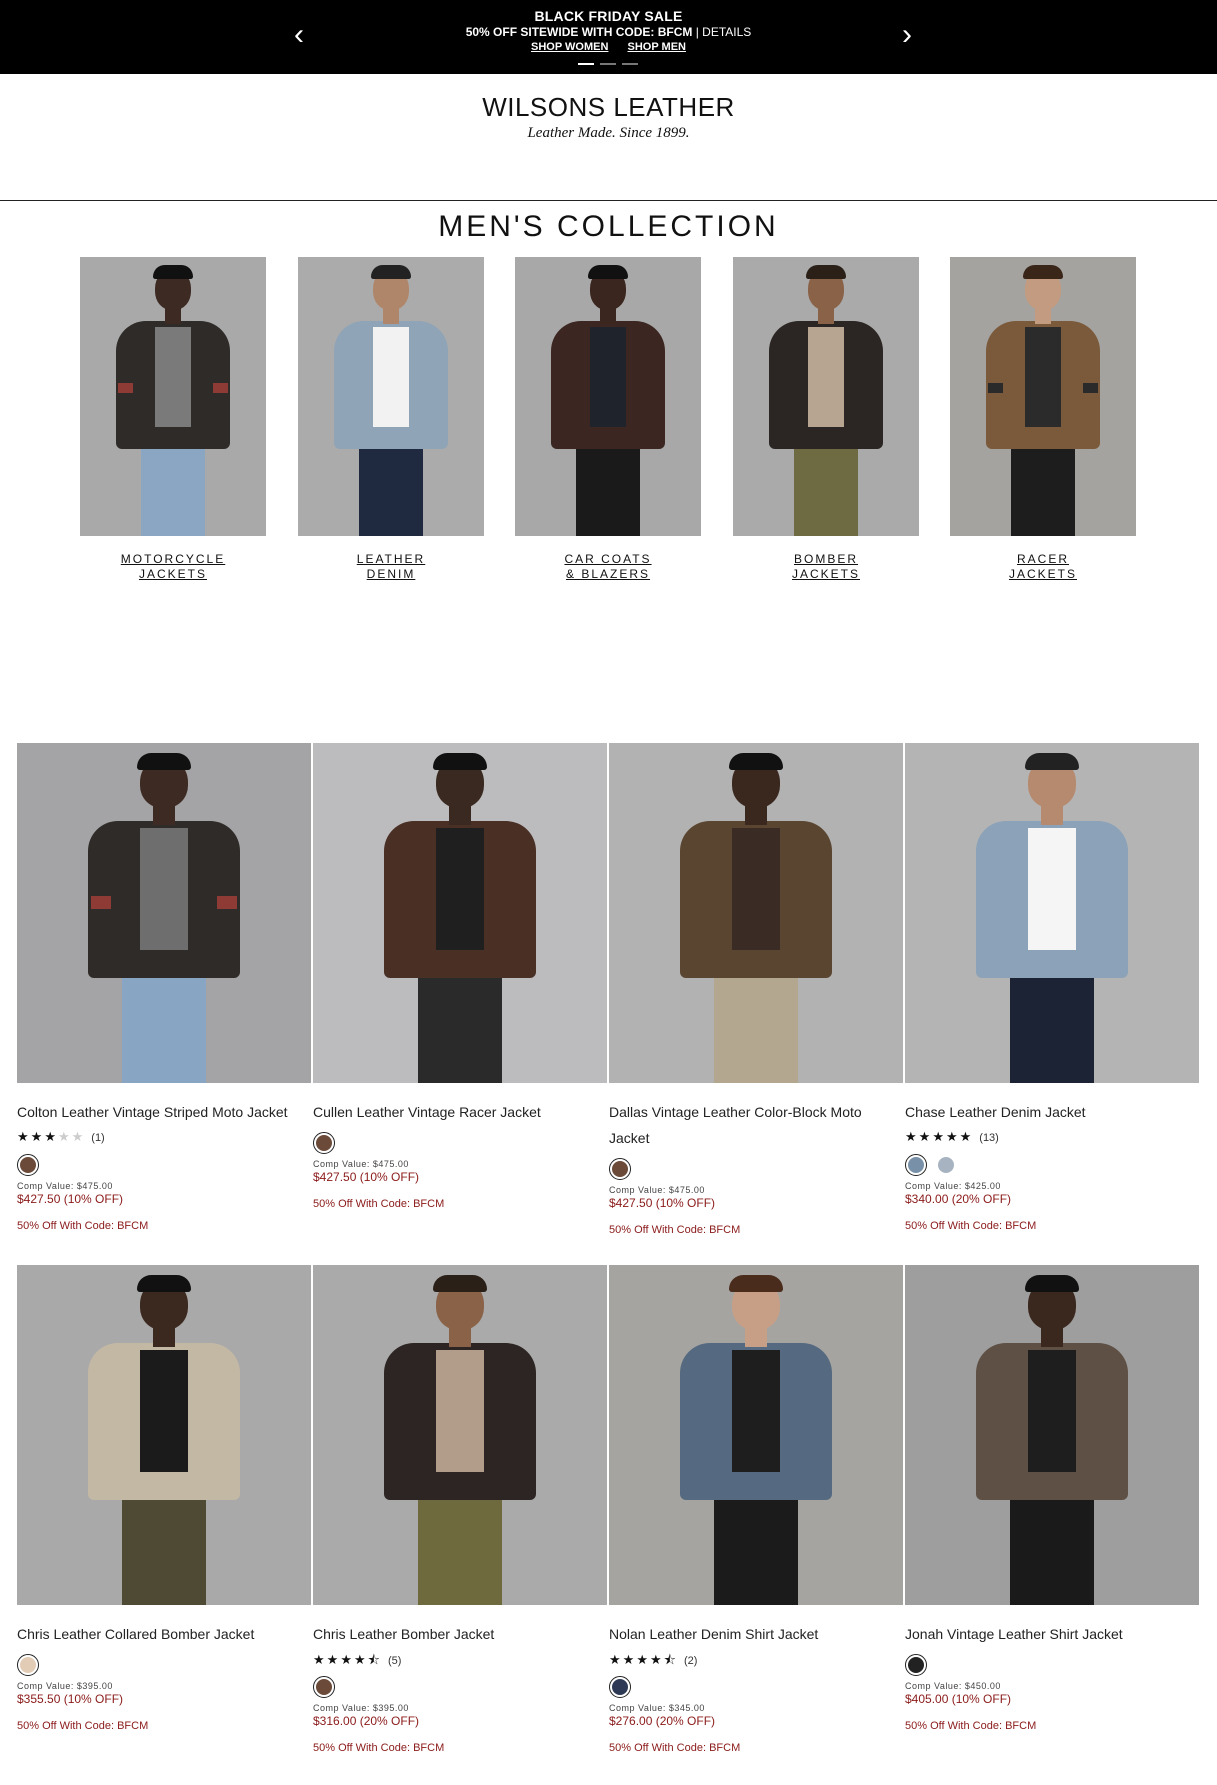 The image size is (1217, 1785). I want to click on shop-women-link: SHOP WOMEN, so click(569, 47).